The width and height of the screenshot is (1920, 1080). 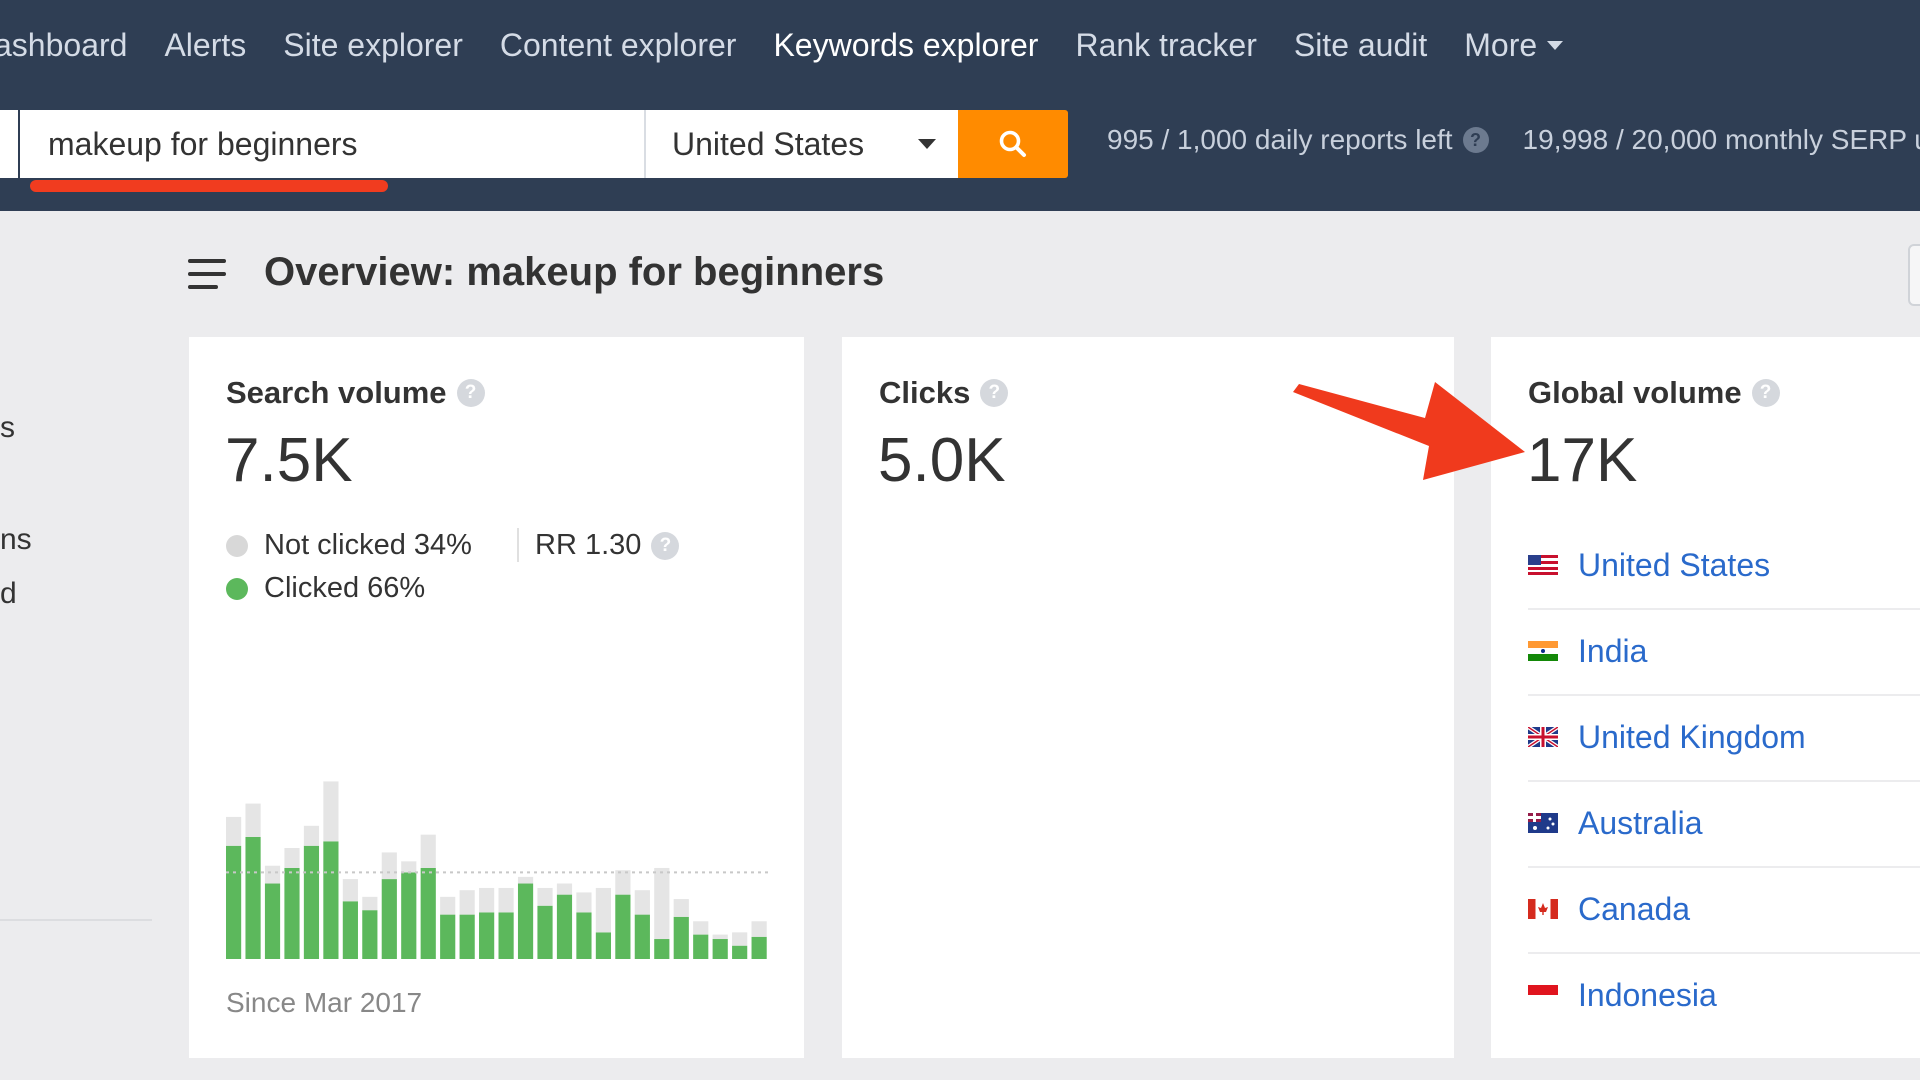 I want to click on country-name: United States, so click(x=1674, y=565).